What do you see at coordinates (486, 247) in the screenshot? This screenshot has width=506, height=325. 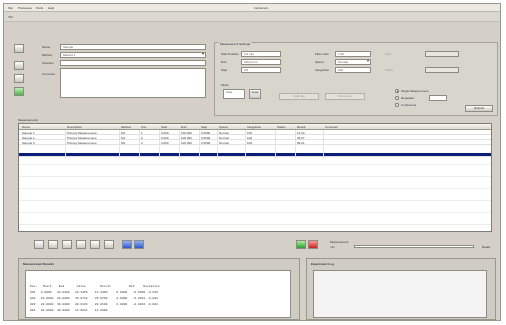 I see `status-text: Ready` at bounding box center [486, 247].